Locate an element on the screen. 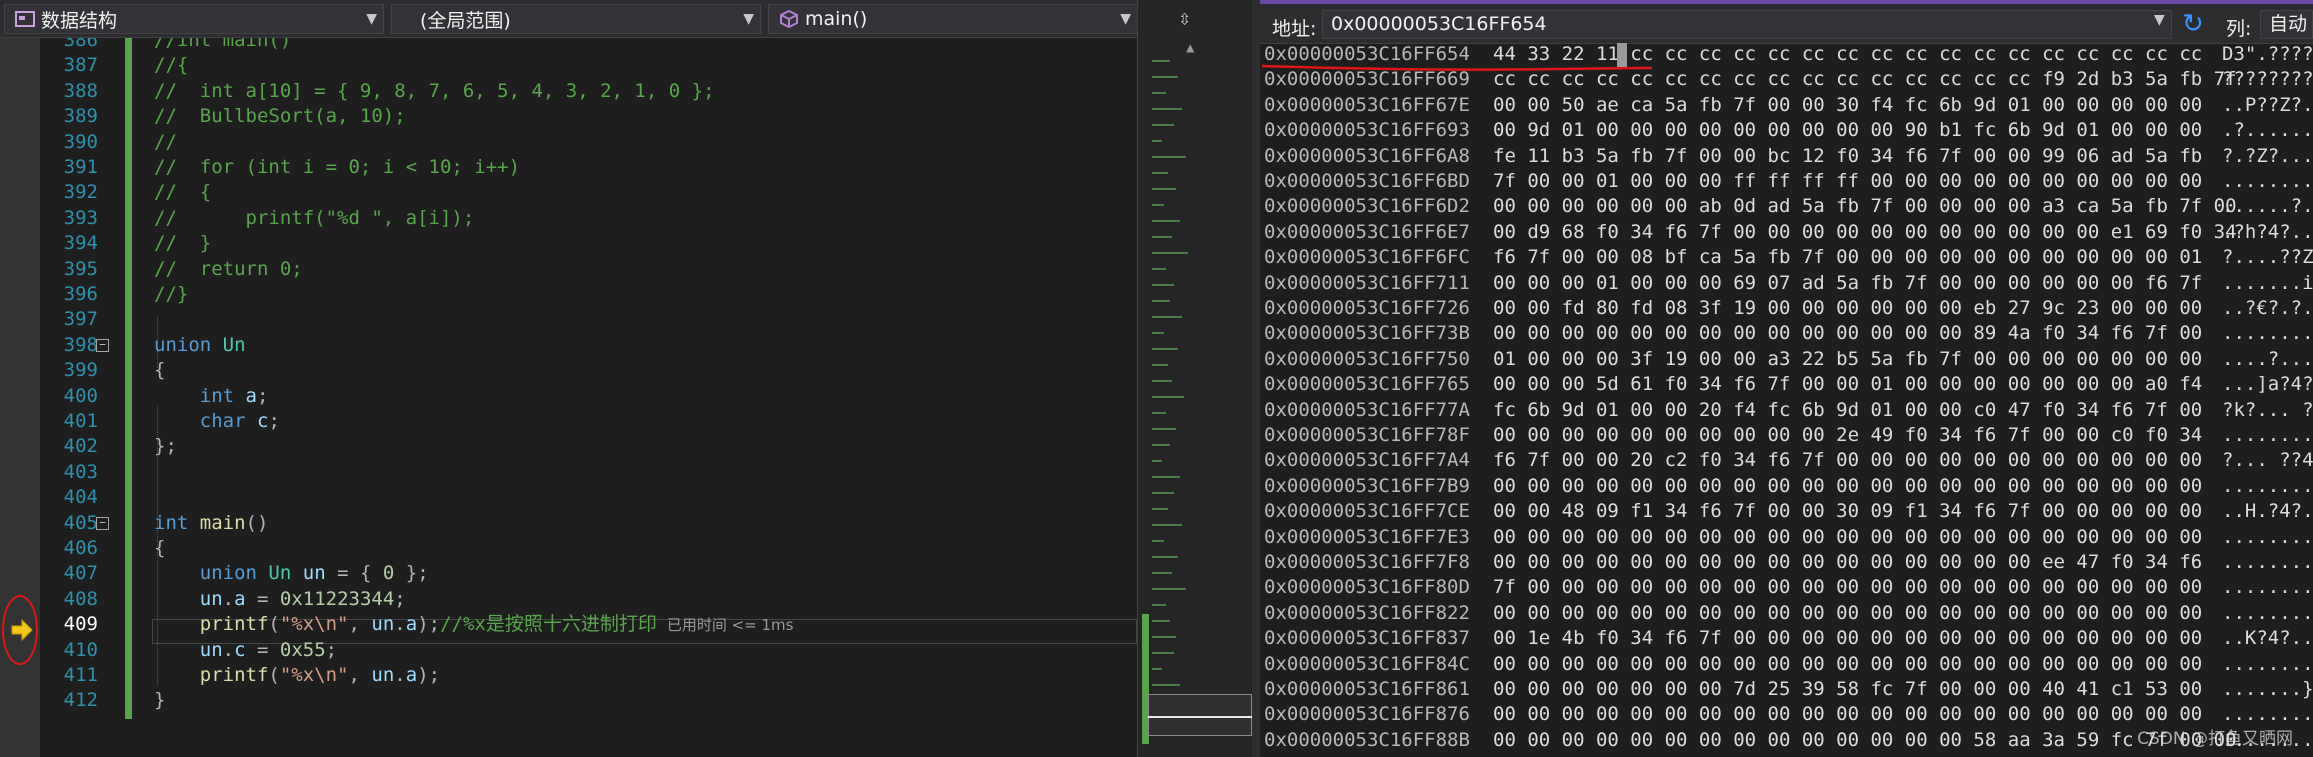  code-line: 400 int a; is located at coordinates (588, 396).